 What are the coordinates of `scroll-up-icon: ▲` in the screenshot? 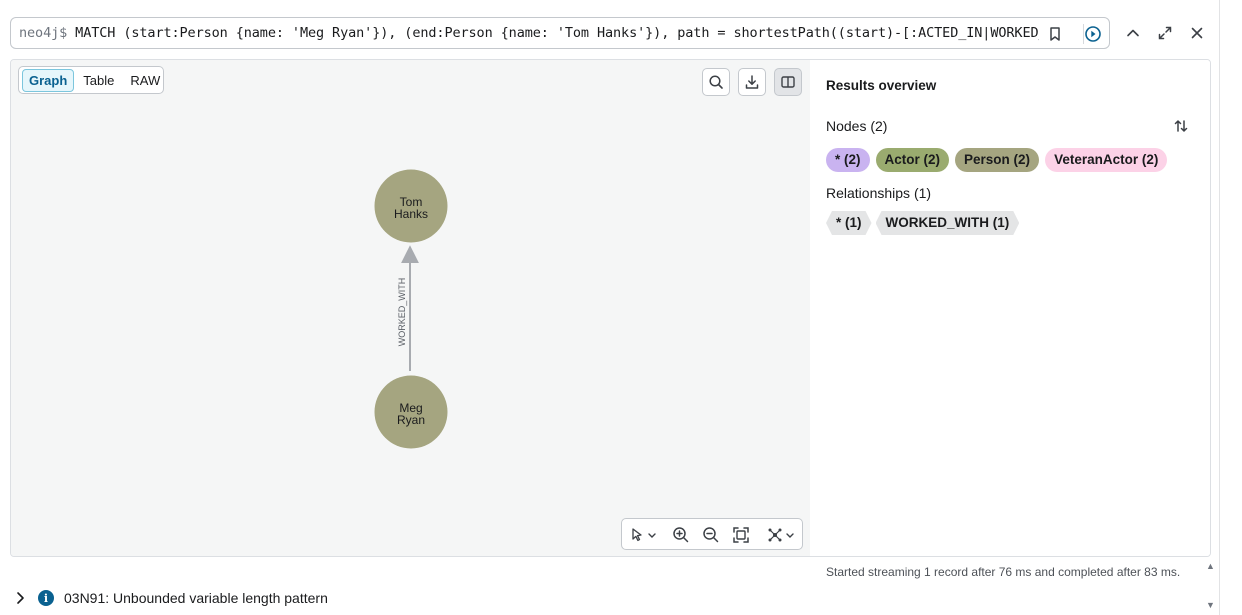 It's located at (1210, 566).